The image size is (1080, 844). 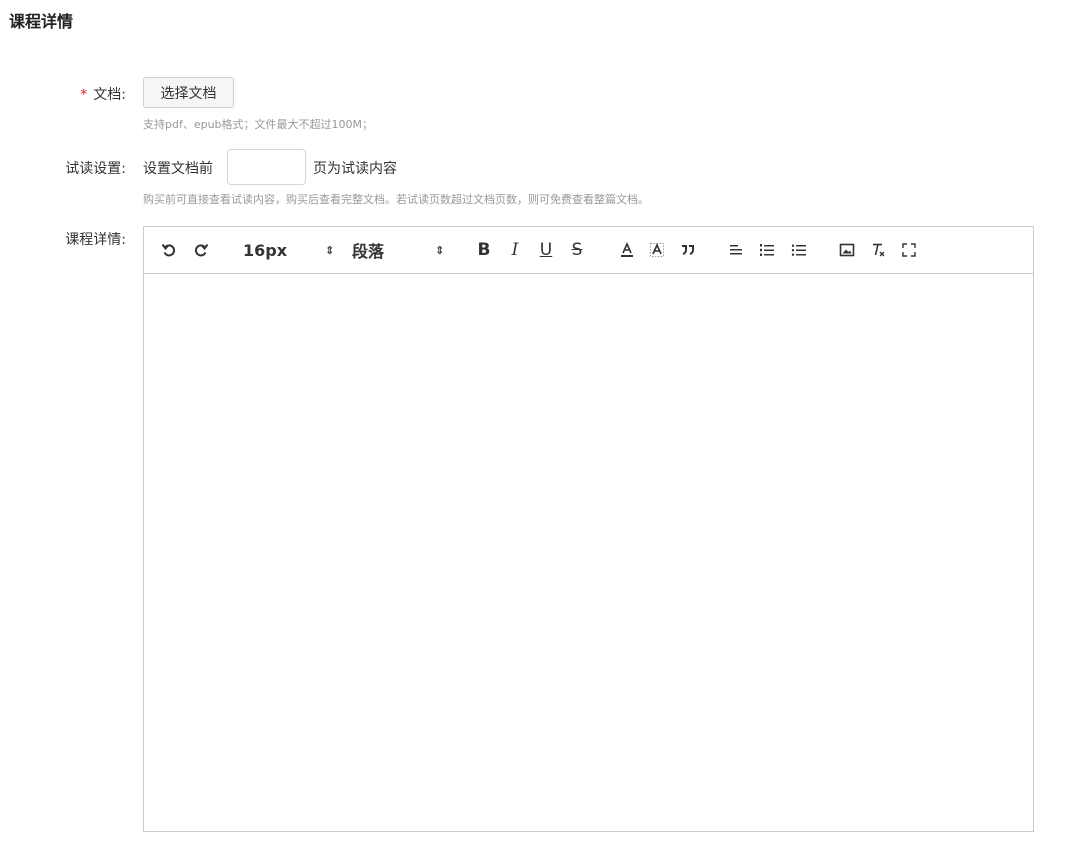 I want to click on font-size-select: 16px ⇕, so click(x=293, y=250).